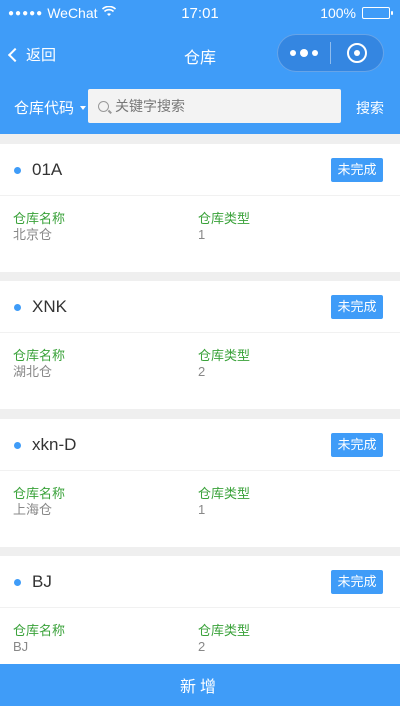 The image size is (400, 706). I want to click on card-fields: 仓库名称 北京仓 仓库类型 1, so click(200, 234).